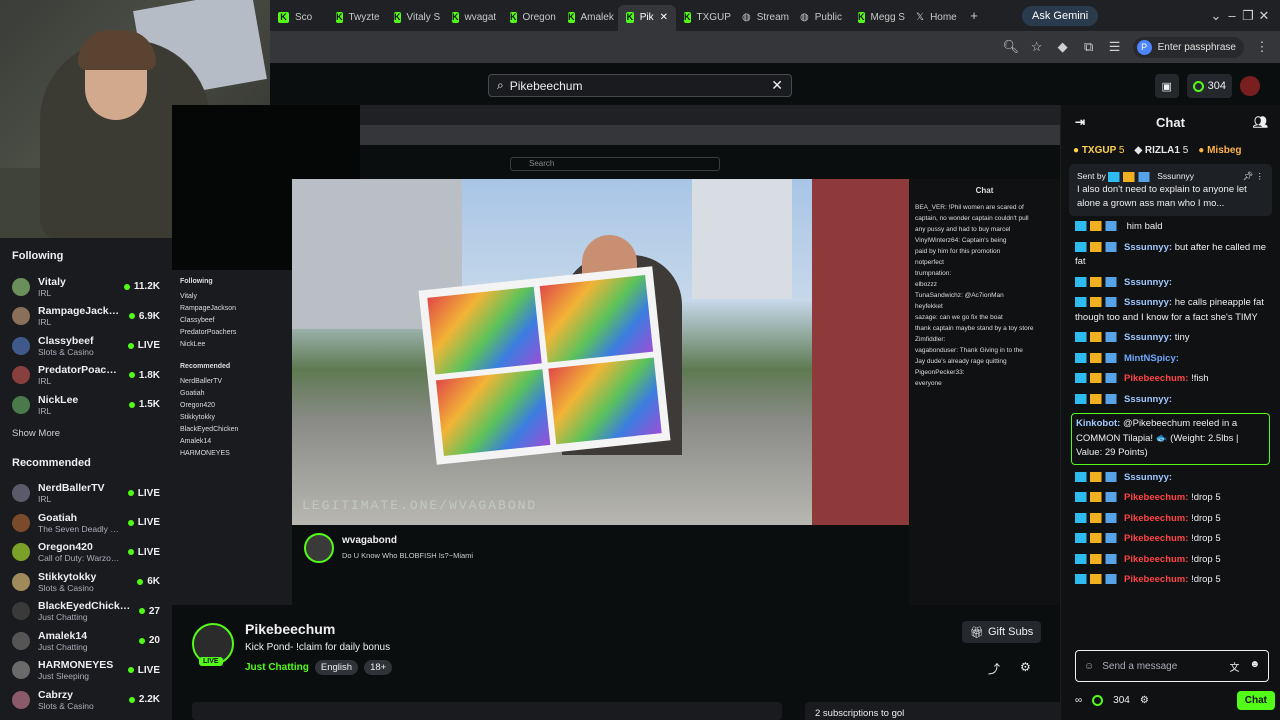 This screenshot has height=720, width=1280. Describe the element at coordinates (86, 494) in the screenshot. I see `sidebar-channel: NerdBallerTV IRL LIVE` at that location.